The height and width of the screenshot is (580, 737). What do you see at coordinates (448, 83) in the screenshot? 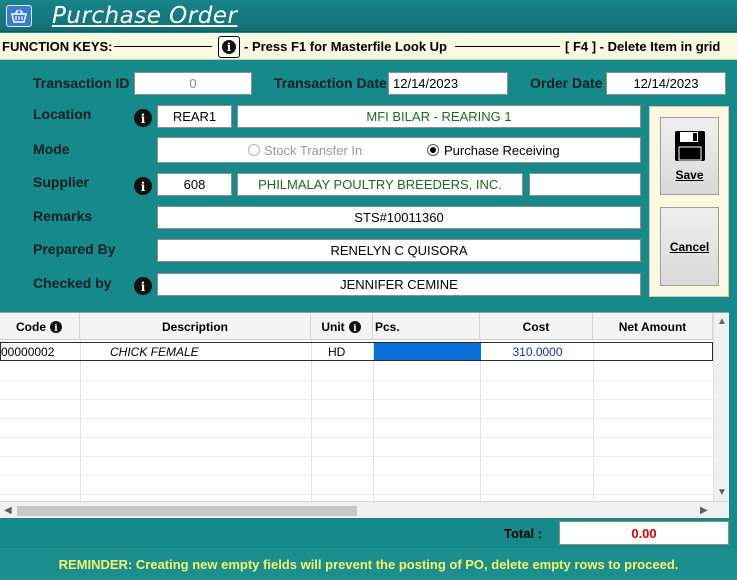
I see `transaction-date-field: 12/14/2023` at bounding box center [448, 83].